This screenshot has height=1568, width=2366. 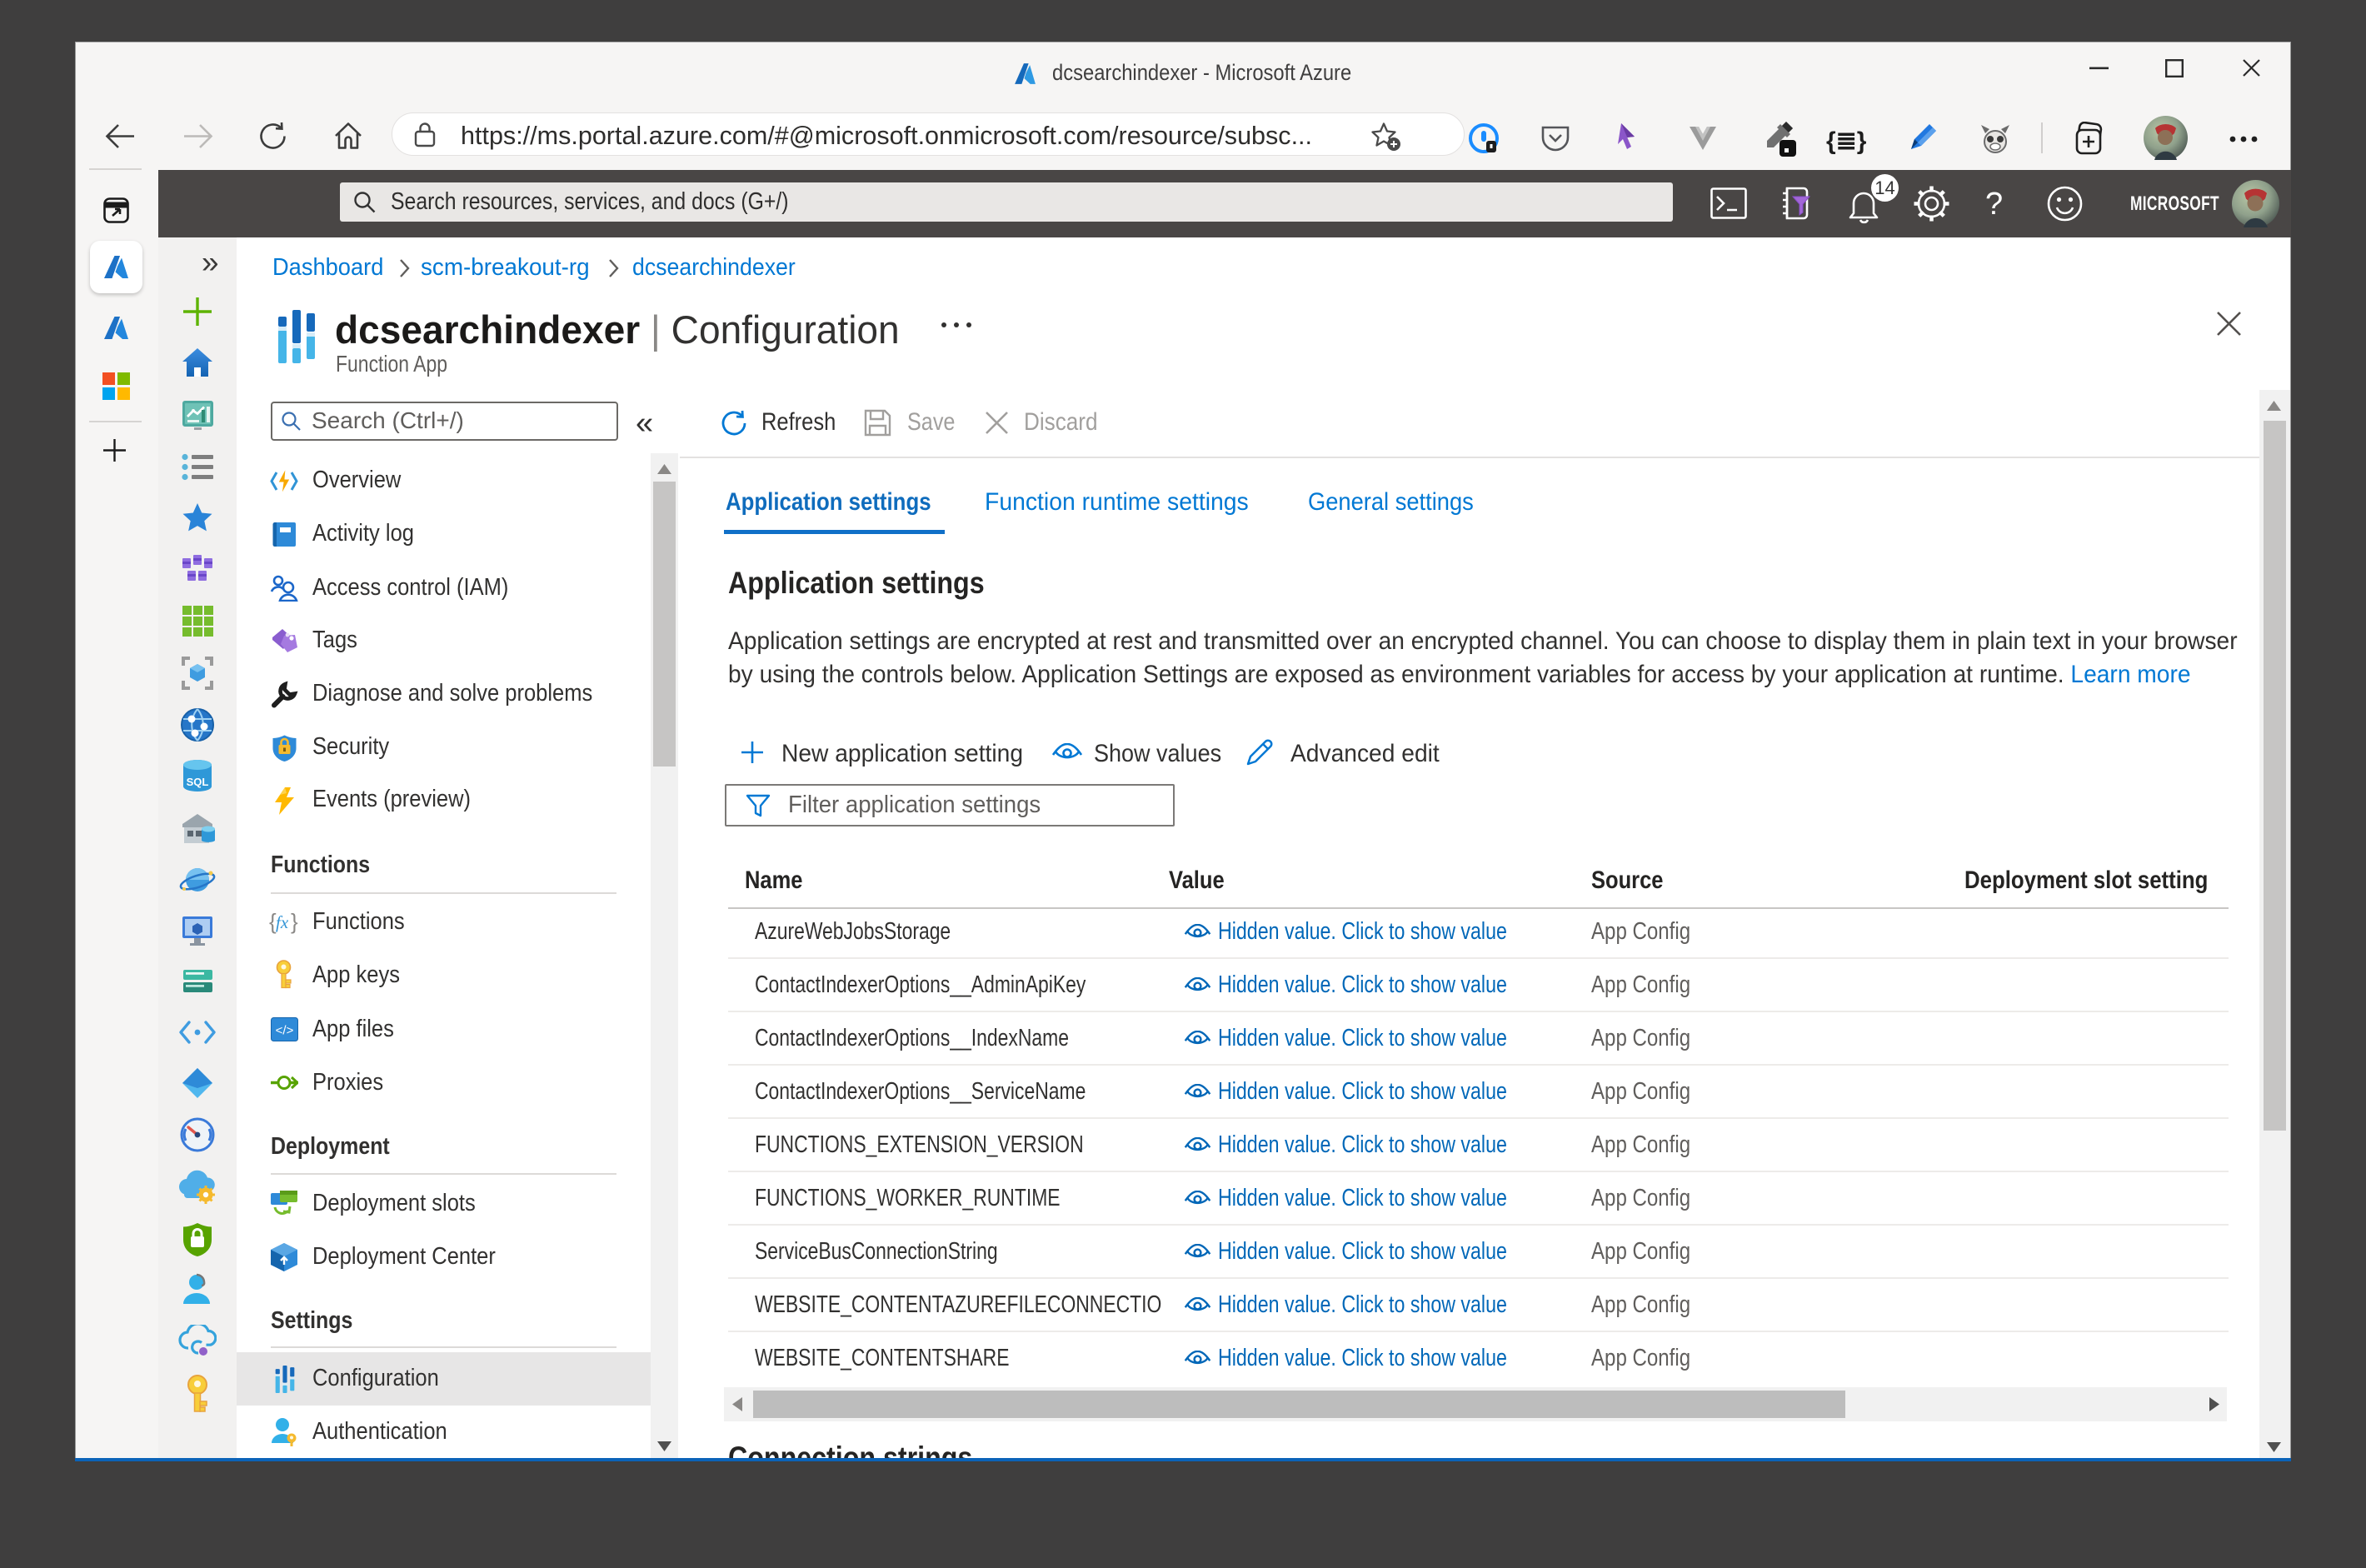 What do you see at coordinates (282, 922) in the screenshot?
I see `svg-text: fx` at bounding box center [282, 922].